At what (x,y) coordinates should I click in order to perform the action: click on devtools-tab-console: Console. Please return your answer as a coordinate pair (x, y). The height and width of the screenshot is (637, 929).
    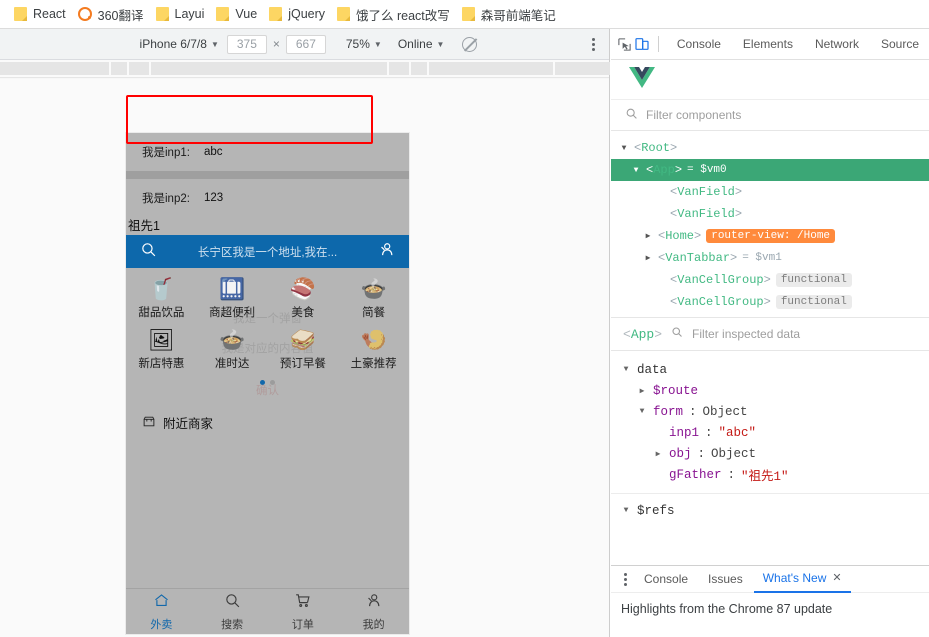
    Looking at the image, I should click on (699, 44).